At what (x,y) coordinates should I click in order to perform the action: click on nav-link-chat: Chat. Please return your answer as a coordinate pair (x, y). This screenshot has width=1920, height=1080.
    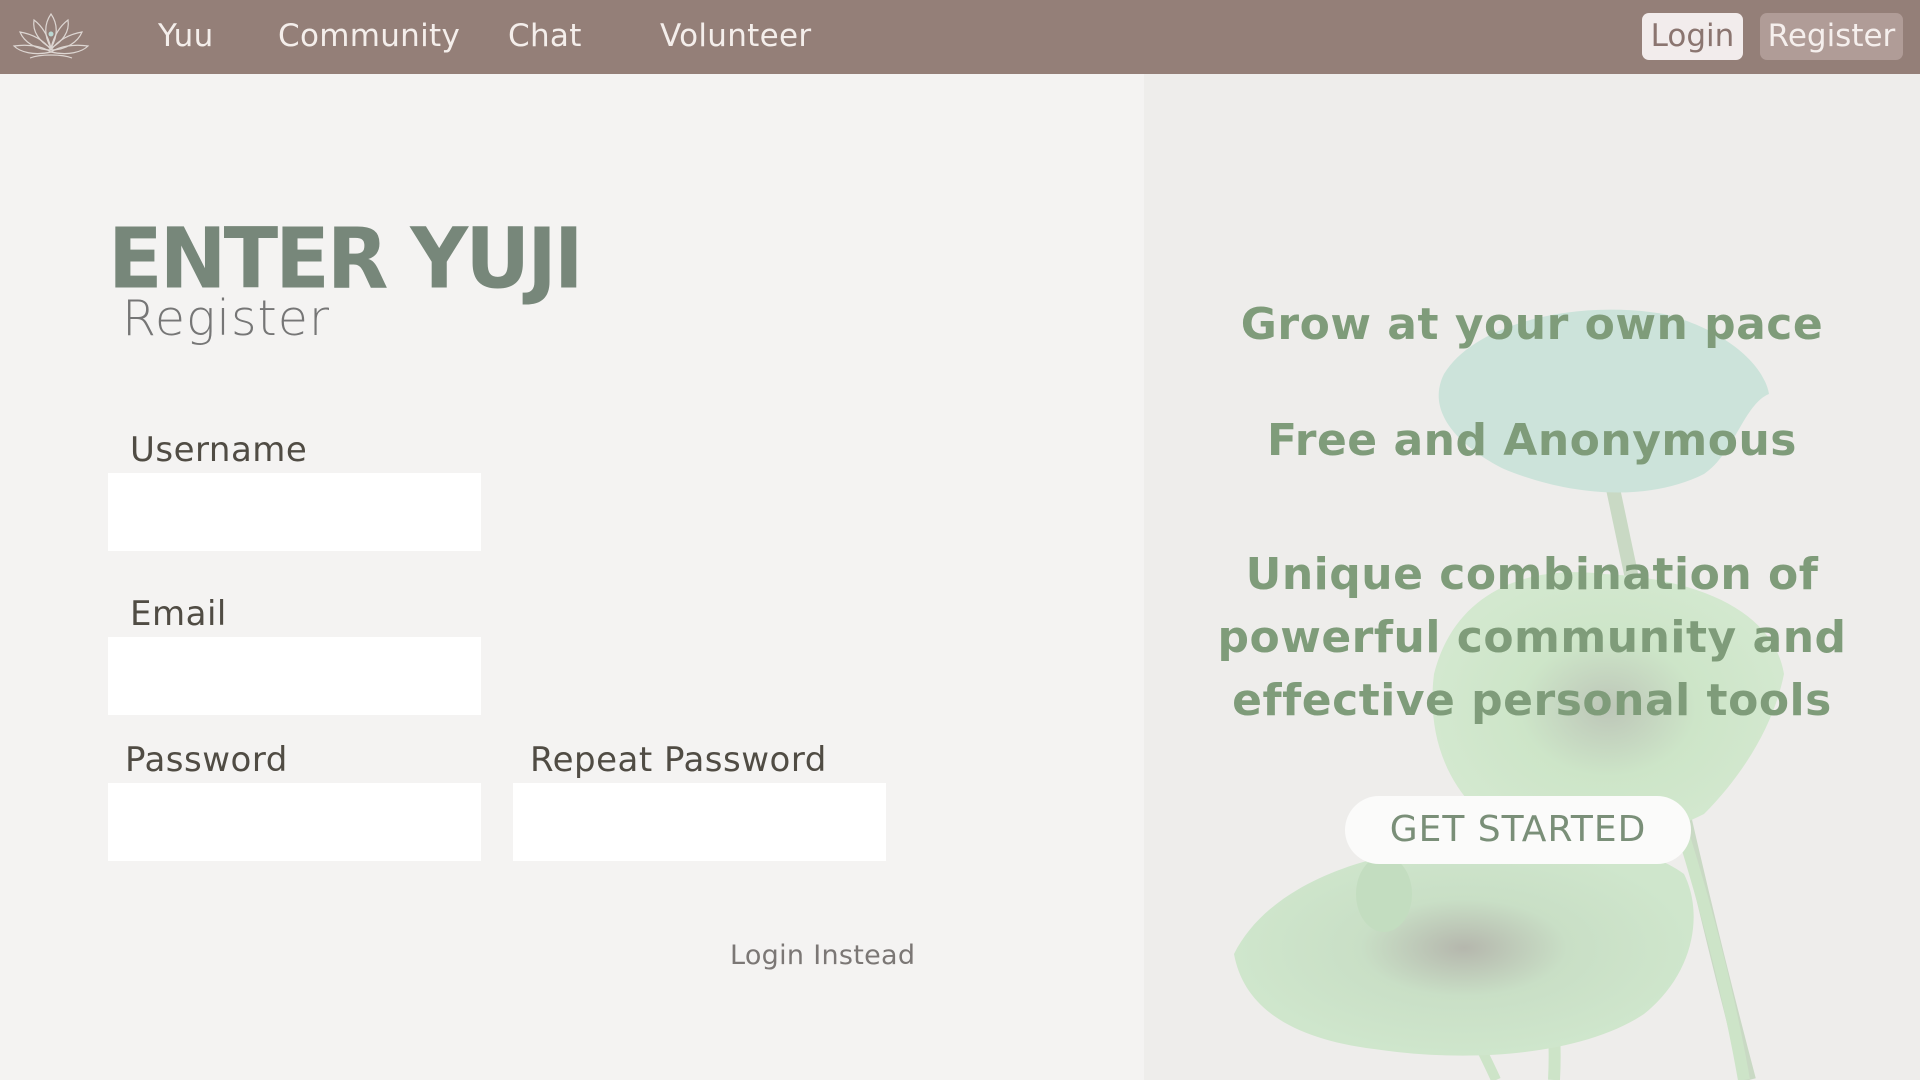
    Looking at the image, I should click on (545, 36).